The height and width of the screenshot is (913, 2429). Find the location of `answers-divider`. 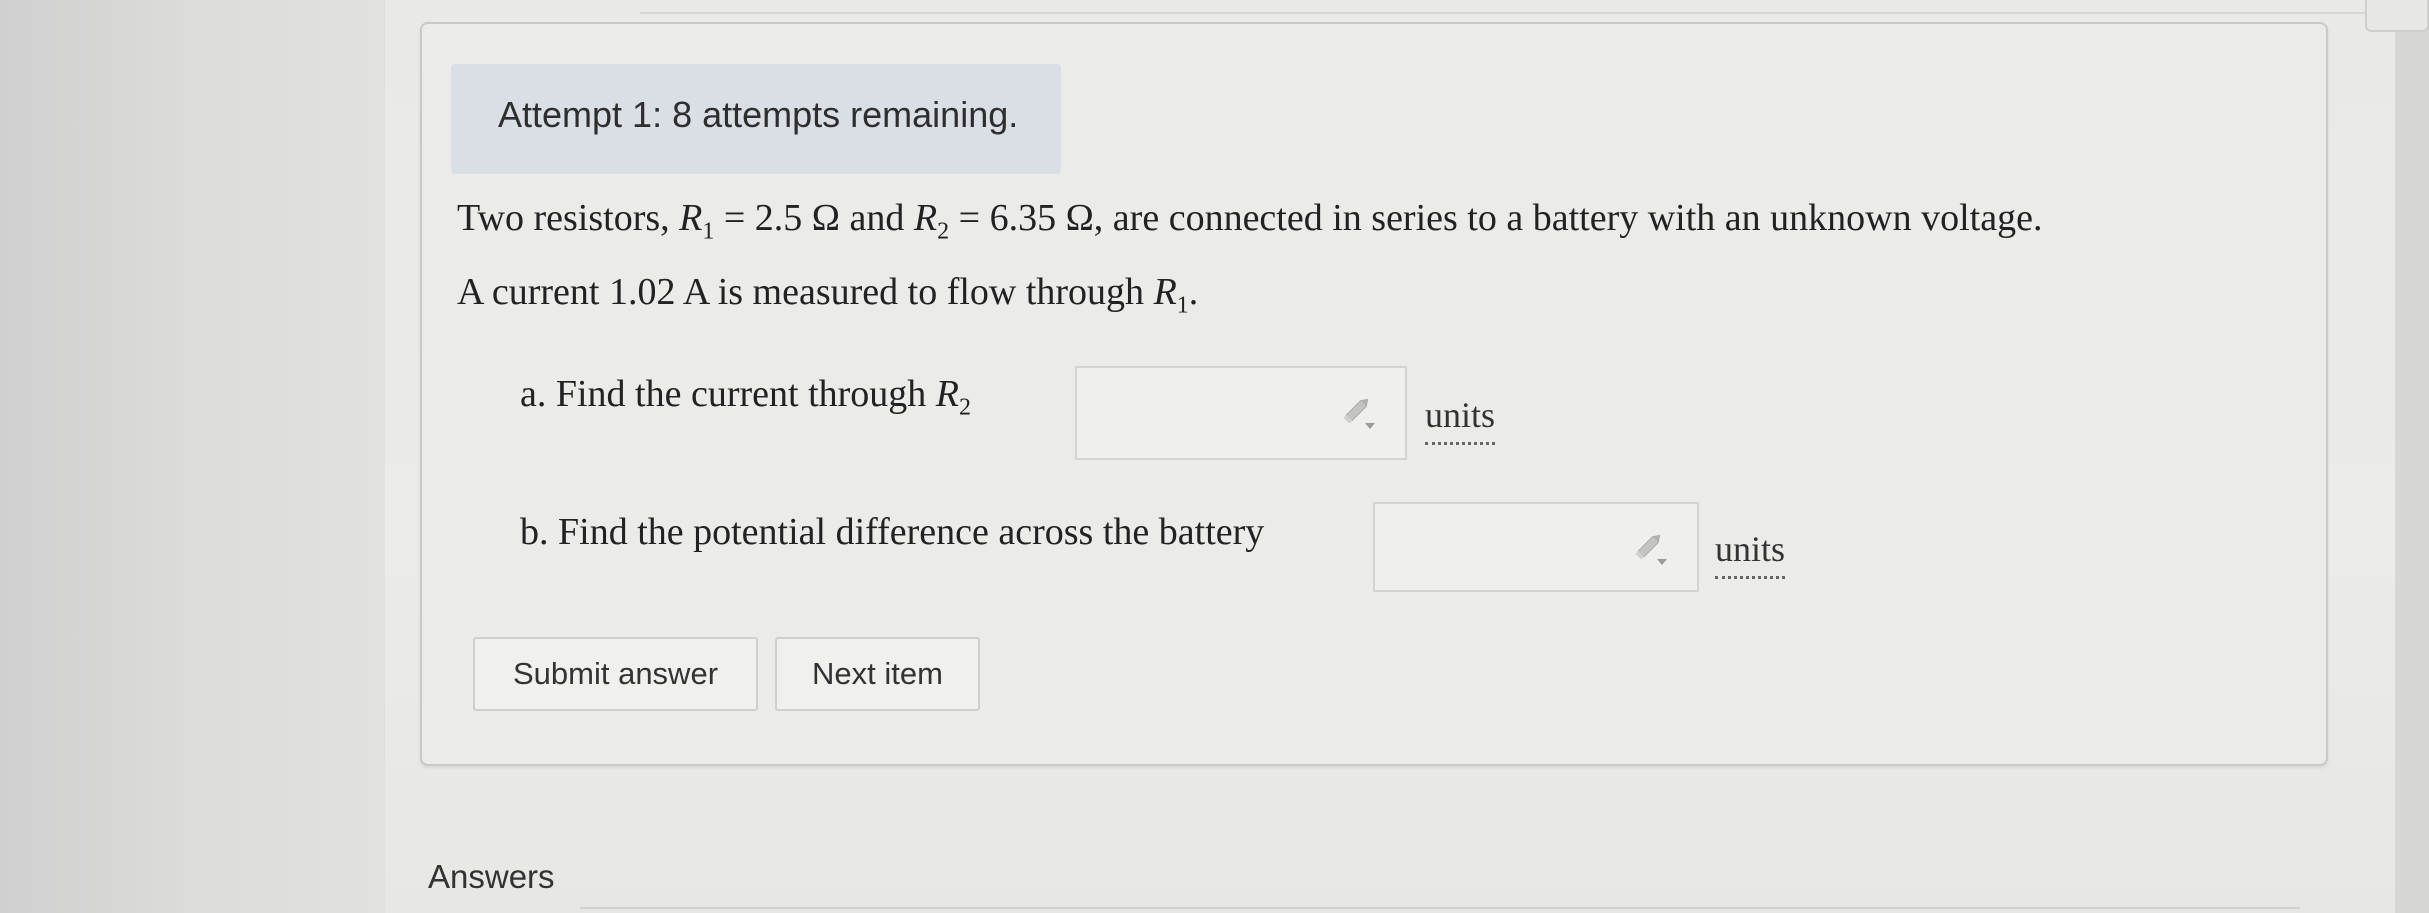

answers-divider is located at coordinates (1440, 908).